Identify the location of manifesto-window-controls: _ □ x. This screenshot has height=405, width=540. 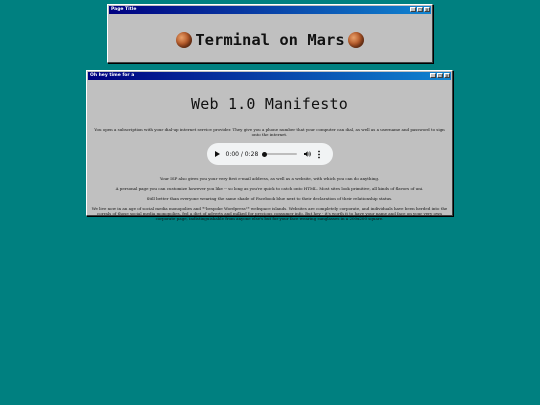
(439, 75).